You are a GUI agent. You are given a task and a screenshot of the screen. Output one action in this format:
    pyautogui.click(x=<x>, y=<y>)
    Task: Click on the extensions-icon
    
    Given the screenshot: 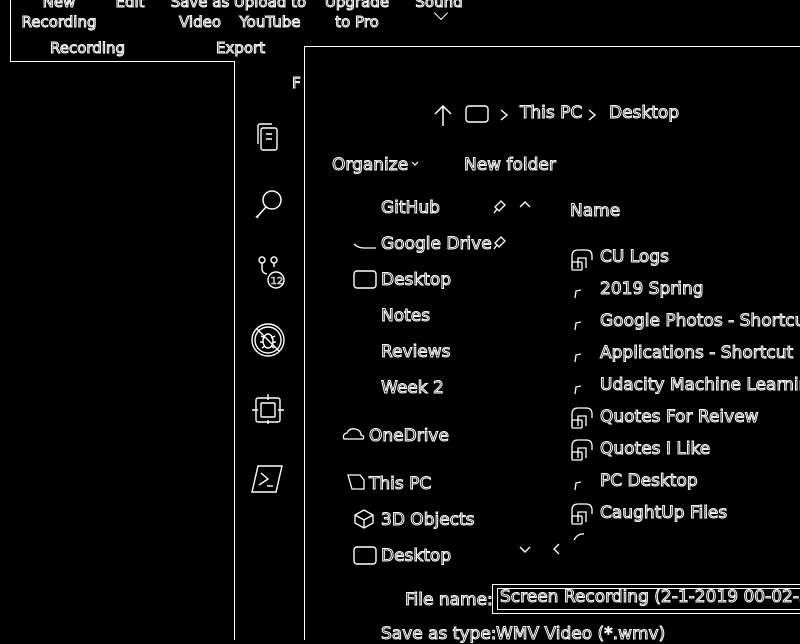 What is the action you would take?
    pyautogui.click(x=268, y=408)
    